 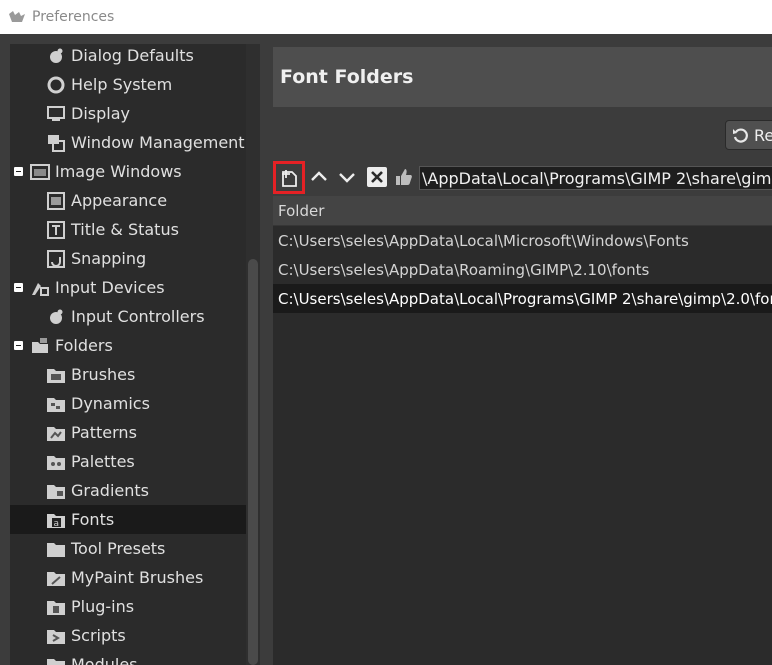 What do you see at coordinates (56, 491) in the screenshot?
I see `gradients-folder-icon` at bounding box center [56, 491].